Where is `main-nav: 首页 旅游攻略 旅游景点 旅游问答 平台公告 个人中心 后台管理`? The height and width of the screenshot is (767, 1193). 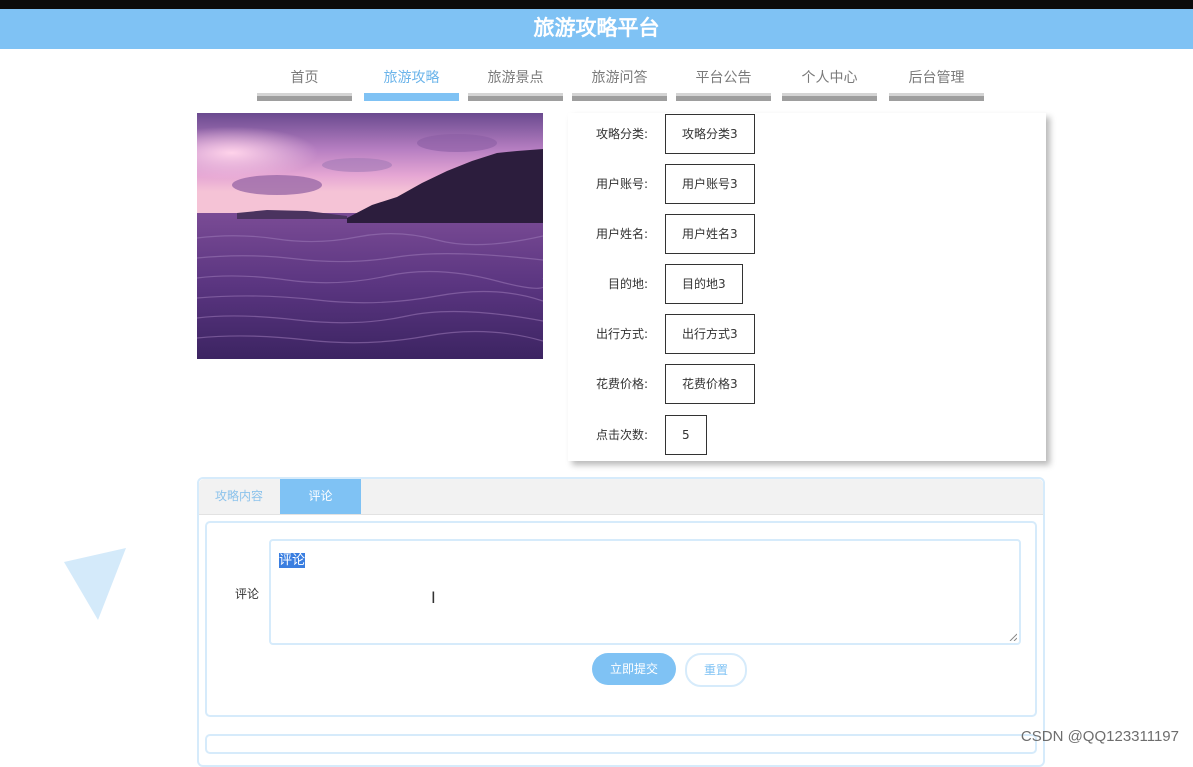
main-nav: 首页 旅游攻略 旅游景点 旅游问答 平台公告 个人中心 后台管理 is located at coordinates (596, 86).